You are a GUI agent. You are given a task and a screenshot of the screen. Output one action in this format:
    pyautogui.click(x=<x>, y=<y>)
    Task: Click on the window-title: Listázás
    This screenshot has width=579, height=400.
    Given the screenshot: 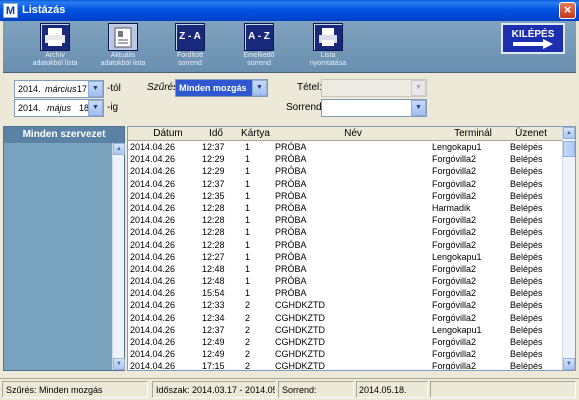 What is the action you would take?
    pyautogui.click(x=44, y=10)
    